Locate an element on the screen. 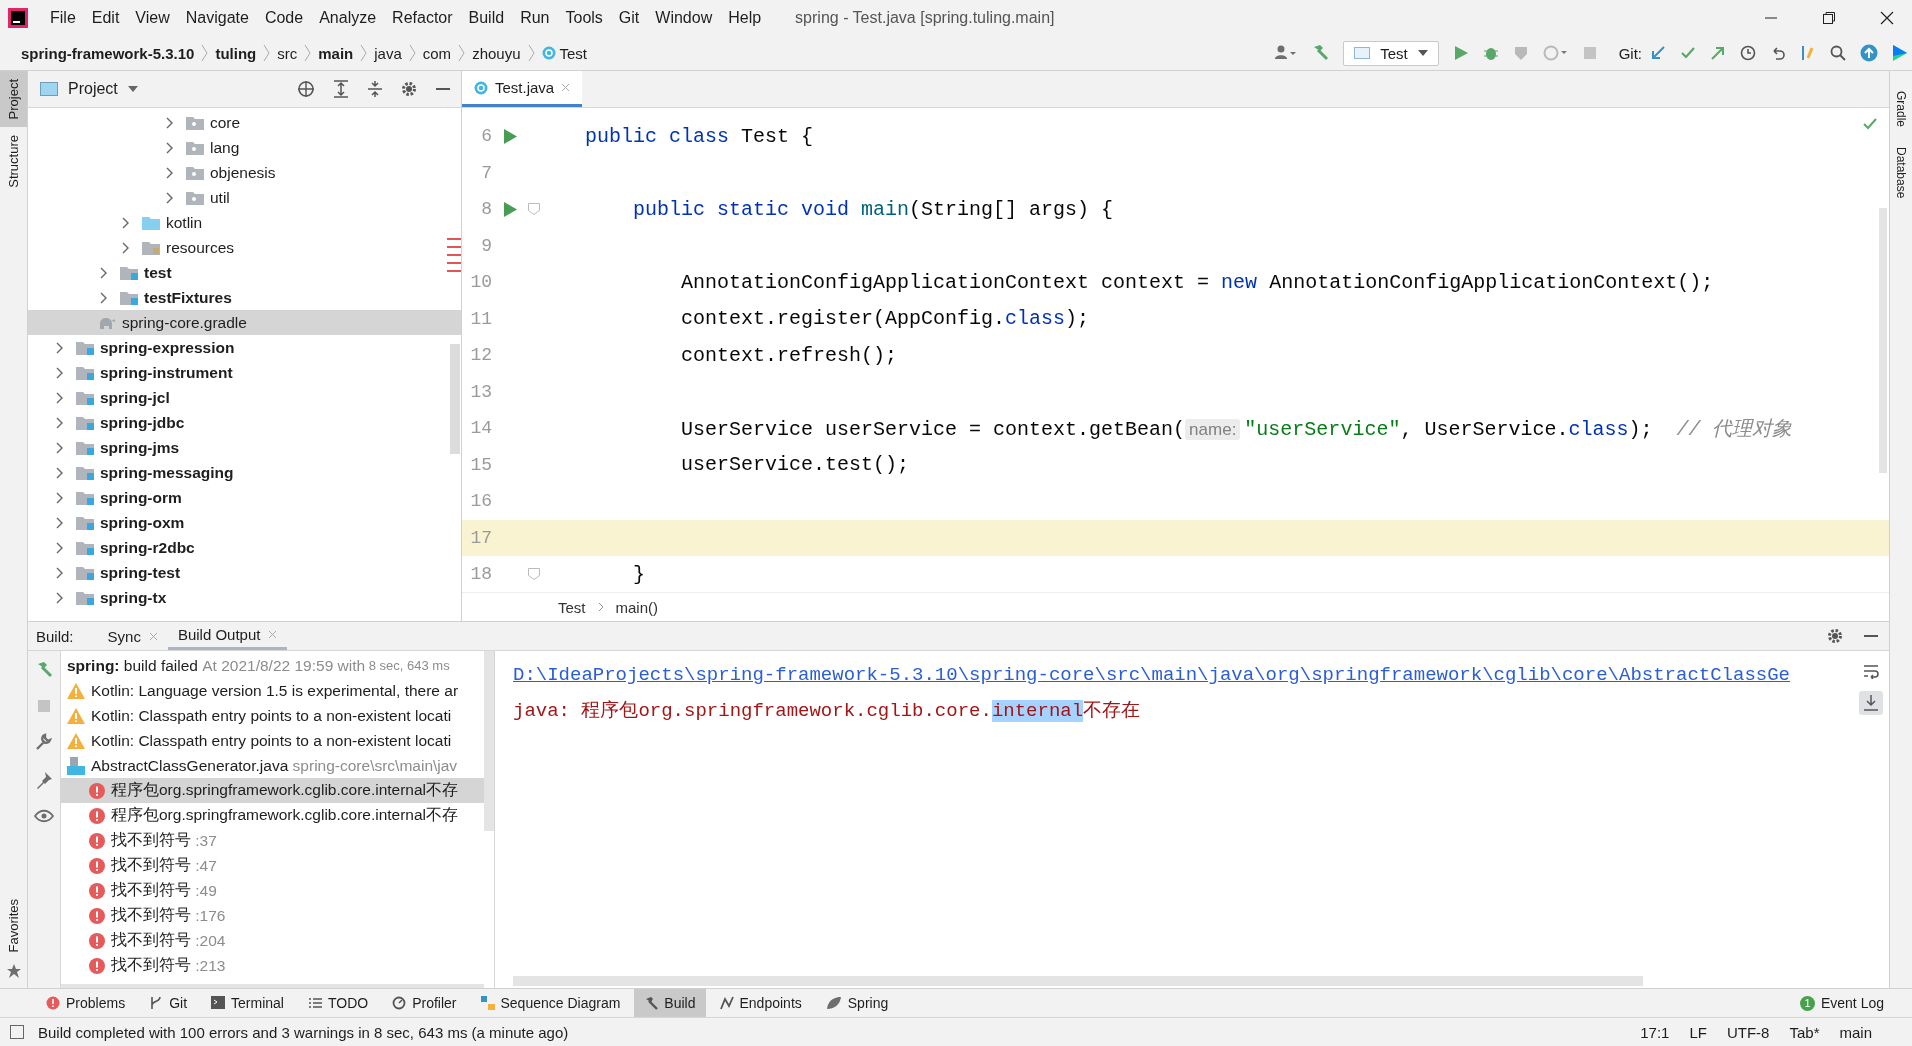 This screenshot has height=1046, width=1912. tree-item: spring-oxm is located at coordinates (244, 522).